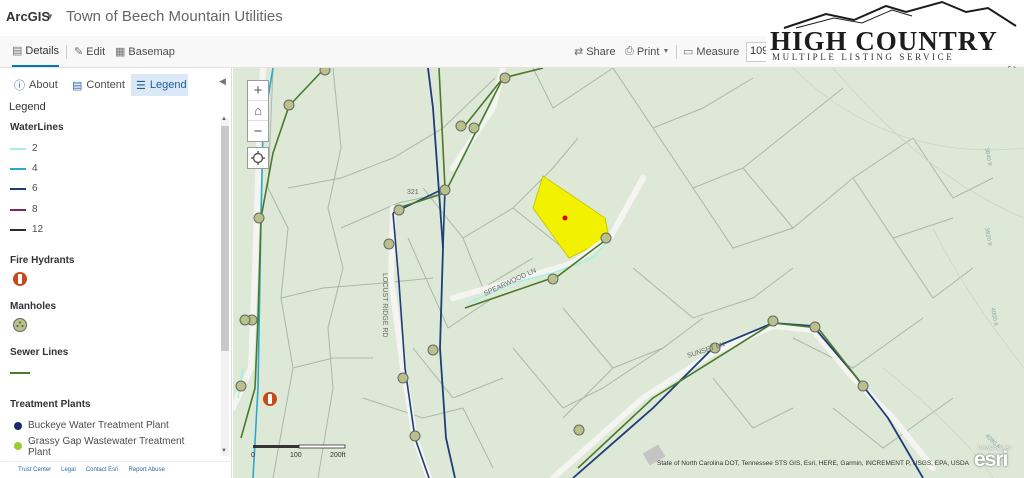 This screenshot has width=1024, height=478. Describe the element at coordinates (34, 470) in the screenshot. I see `footer-link: Trust Center` at that location.